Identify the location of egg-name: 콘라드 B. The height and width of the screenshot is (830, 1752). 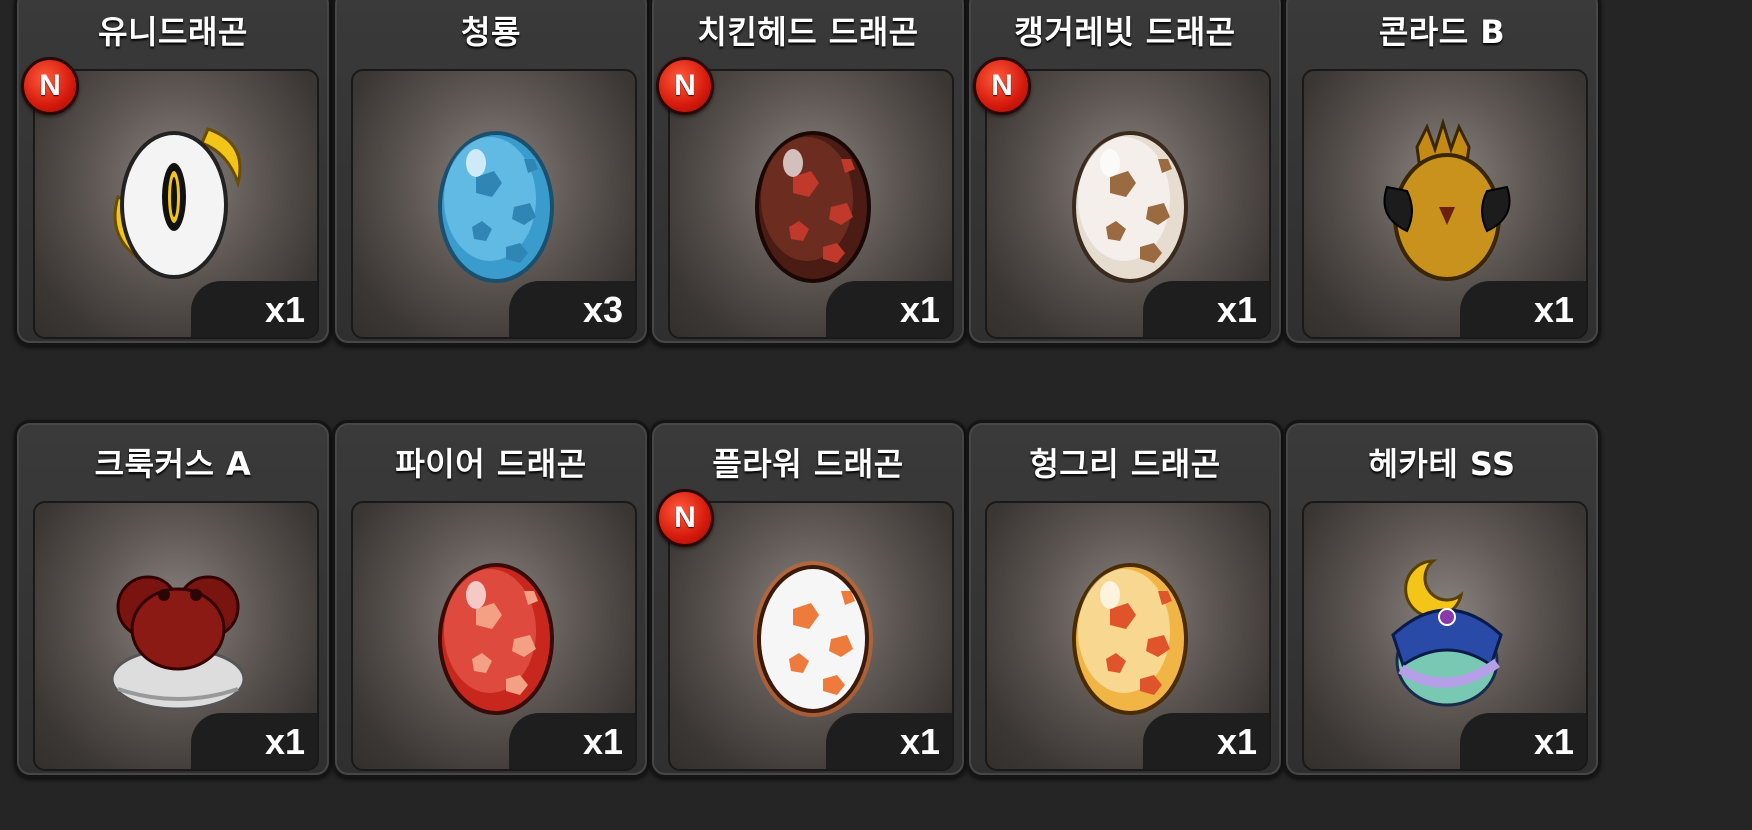
(1442, 32).